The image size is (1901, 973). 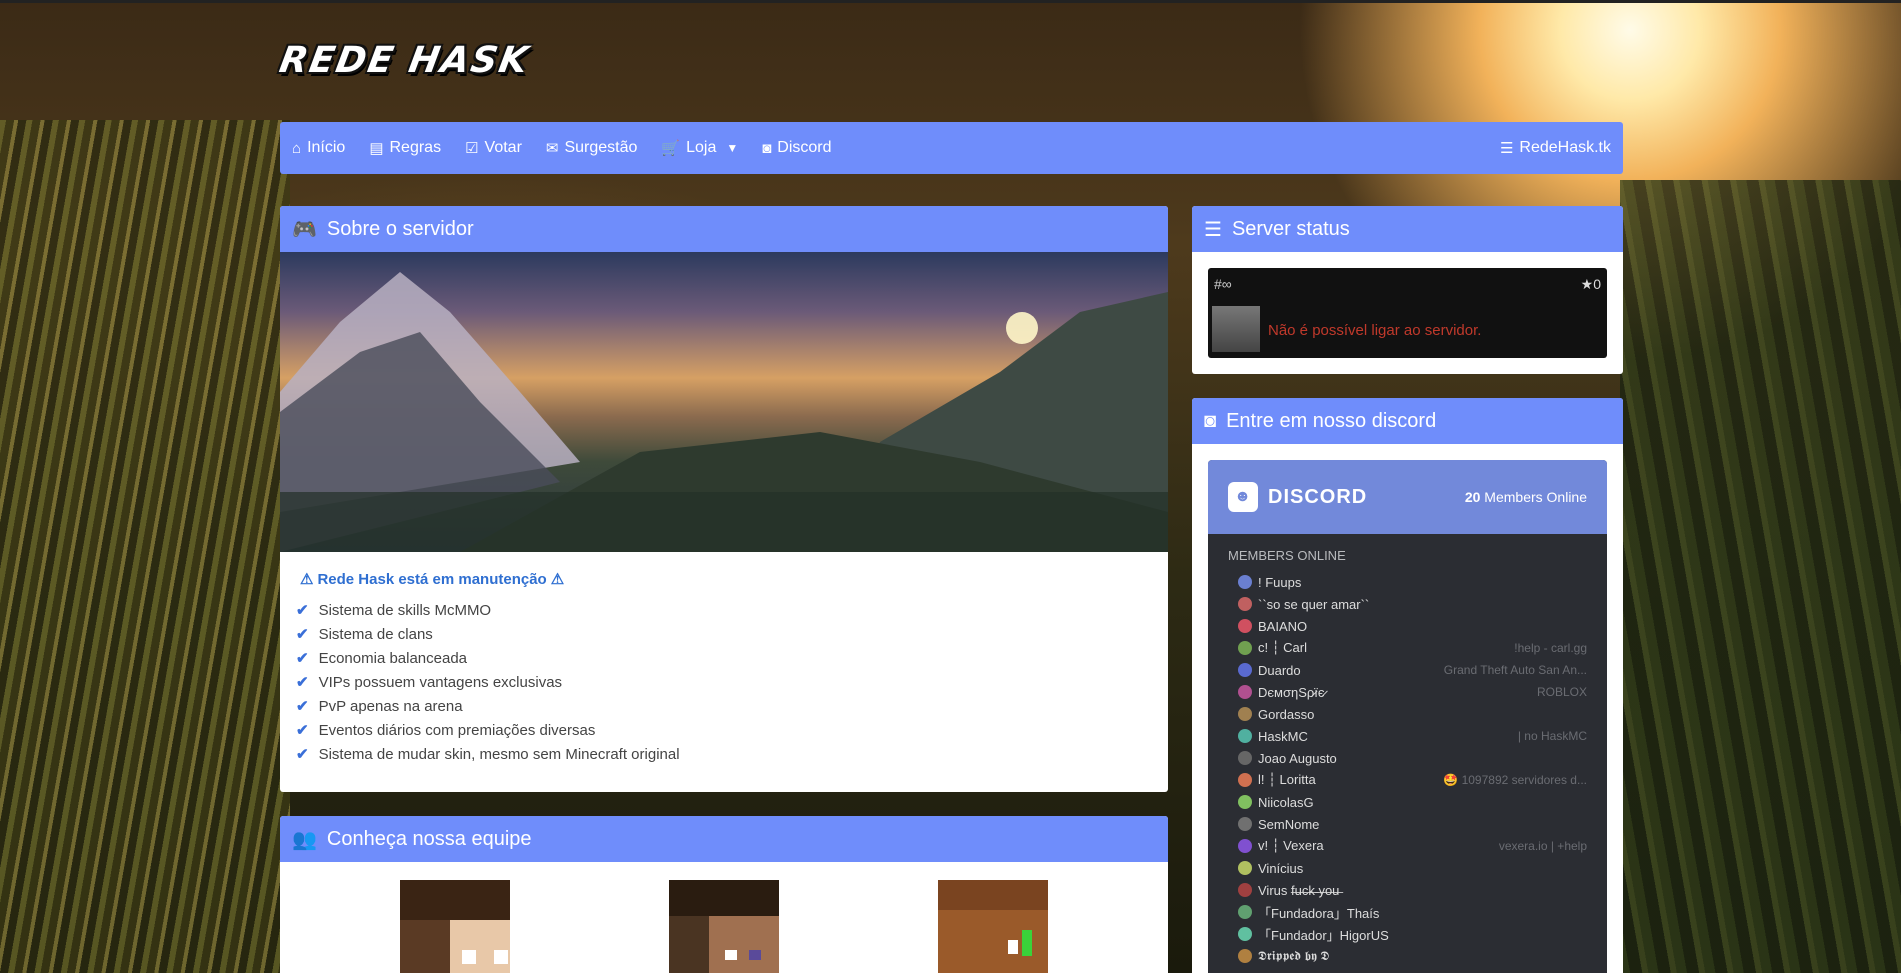 I want to click on member-name: 𝕯𝖗𝖎𝖕𝖕𝖊𝖉 𝖇𝖞 𝕯, so click(x=1294, y=955).